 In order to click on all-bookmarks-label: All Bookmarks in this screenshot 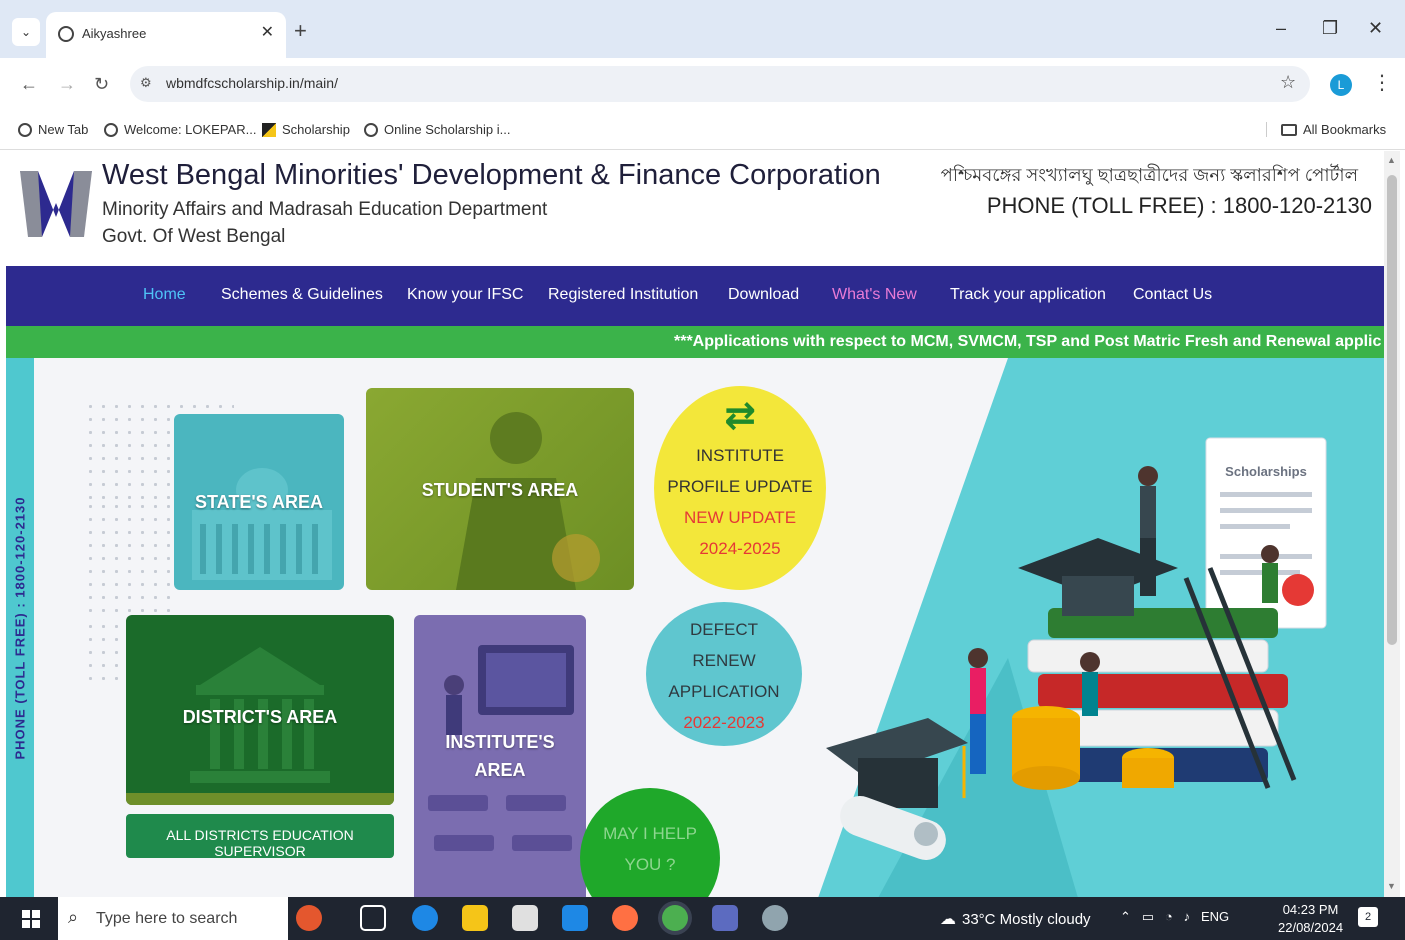, I will do `click(1345, 129)`.